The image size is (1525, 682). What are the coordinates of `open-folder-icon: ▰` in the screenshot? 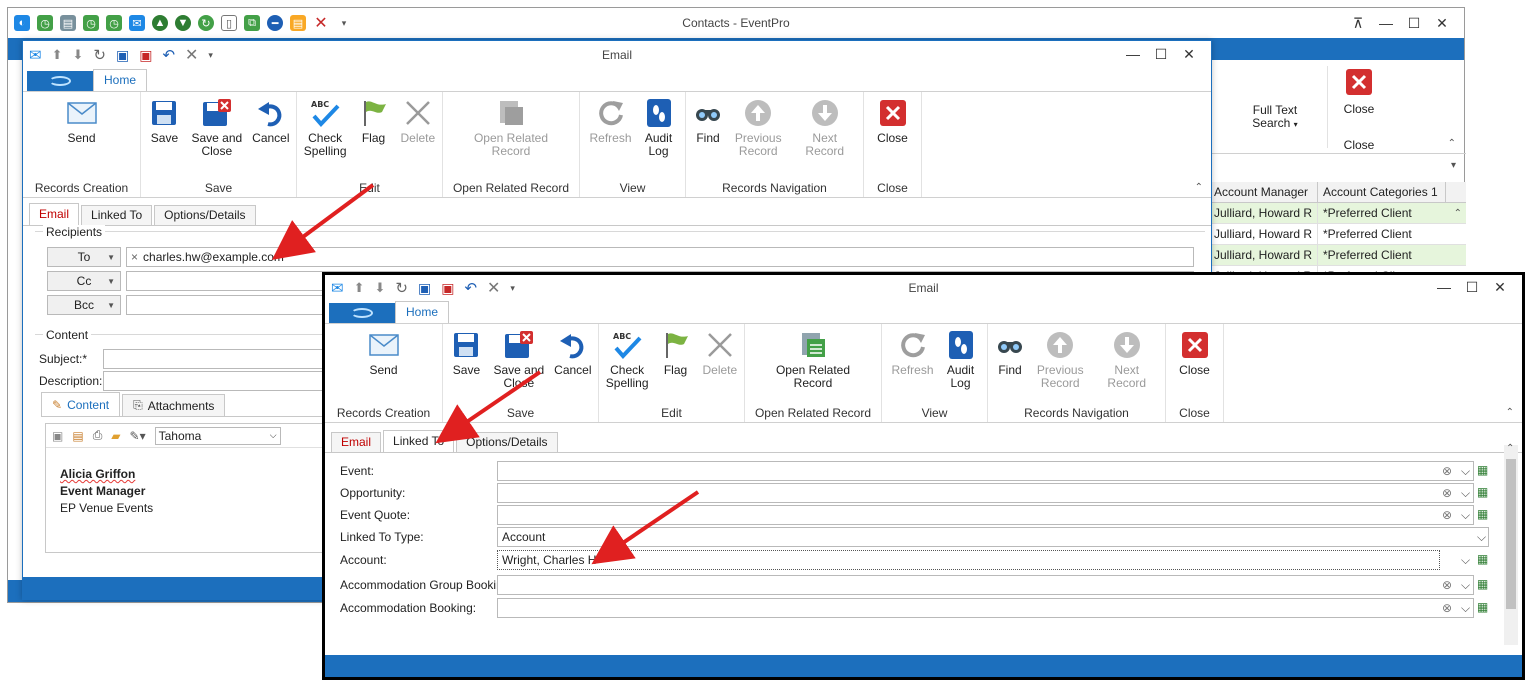 It's located at (115, 436).